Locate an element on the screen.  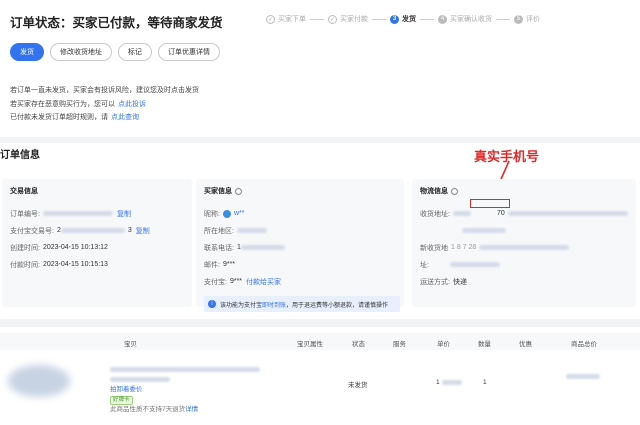
column-header: 单价 is located at coordinates (443, 344).